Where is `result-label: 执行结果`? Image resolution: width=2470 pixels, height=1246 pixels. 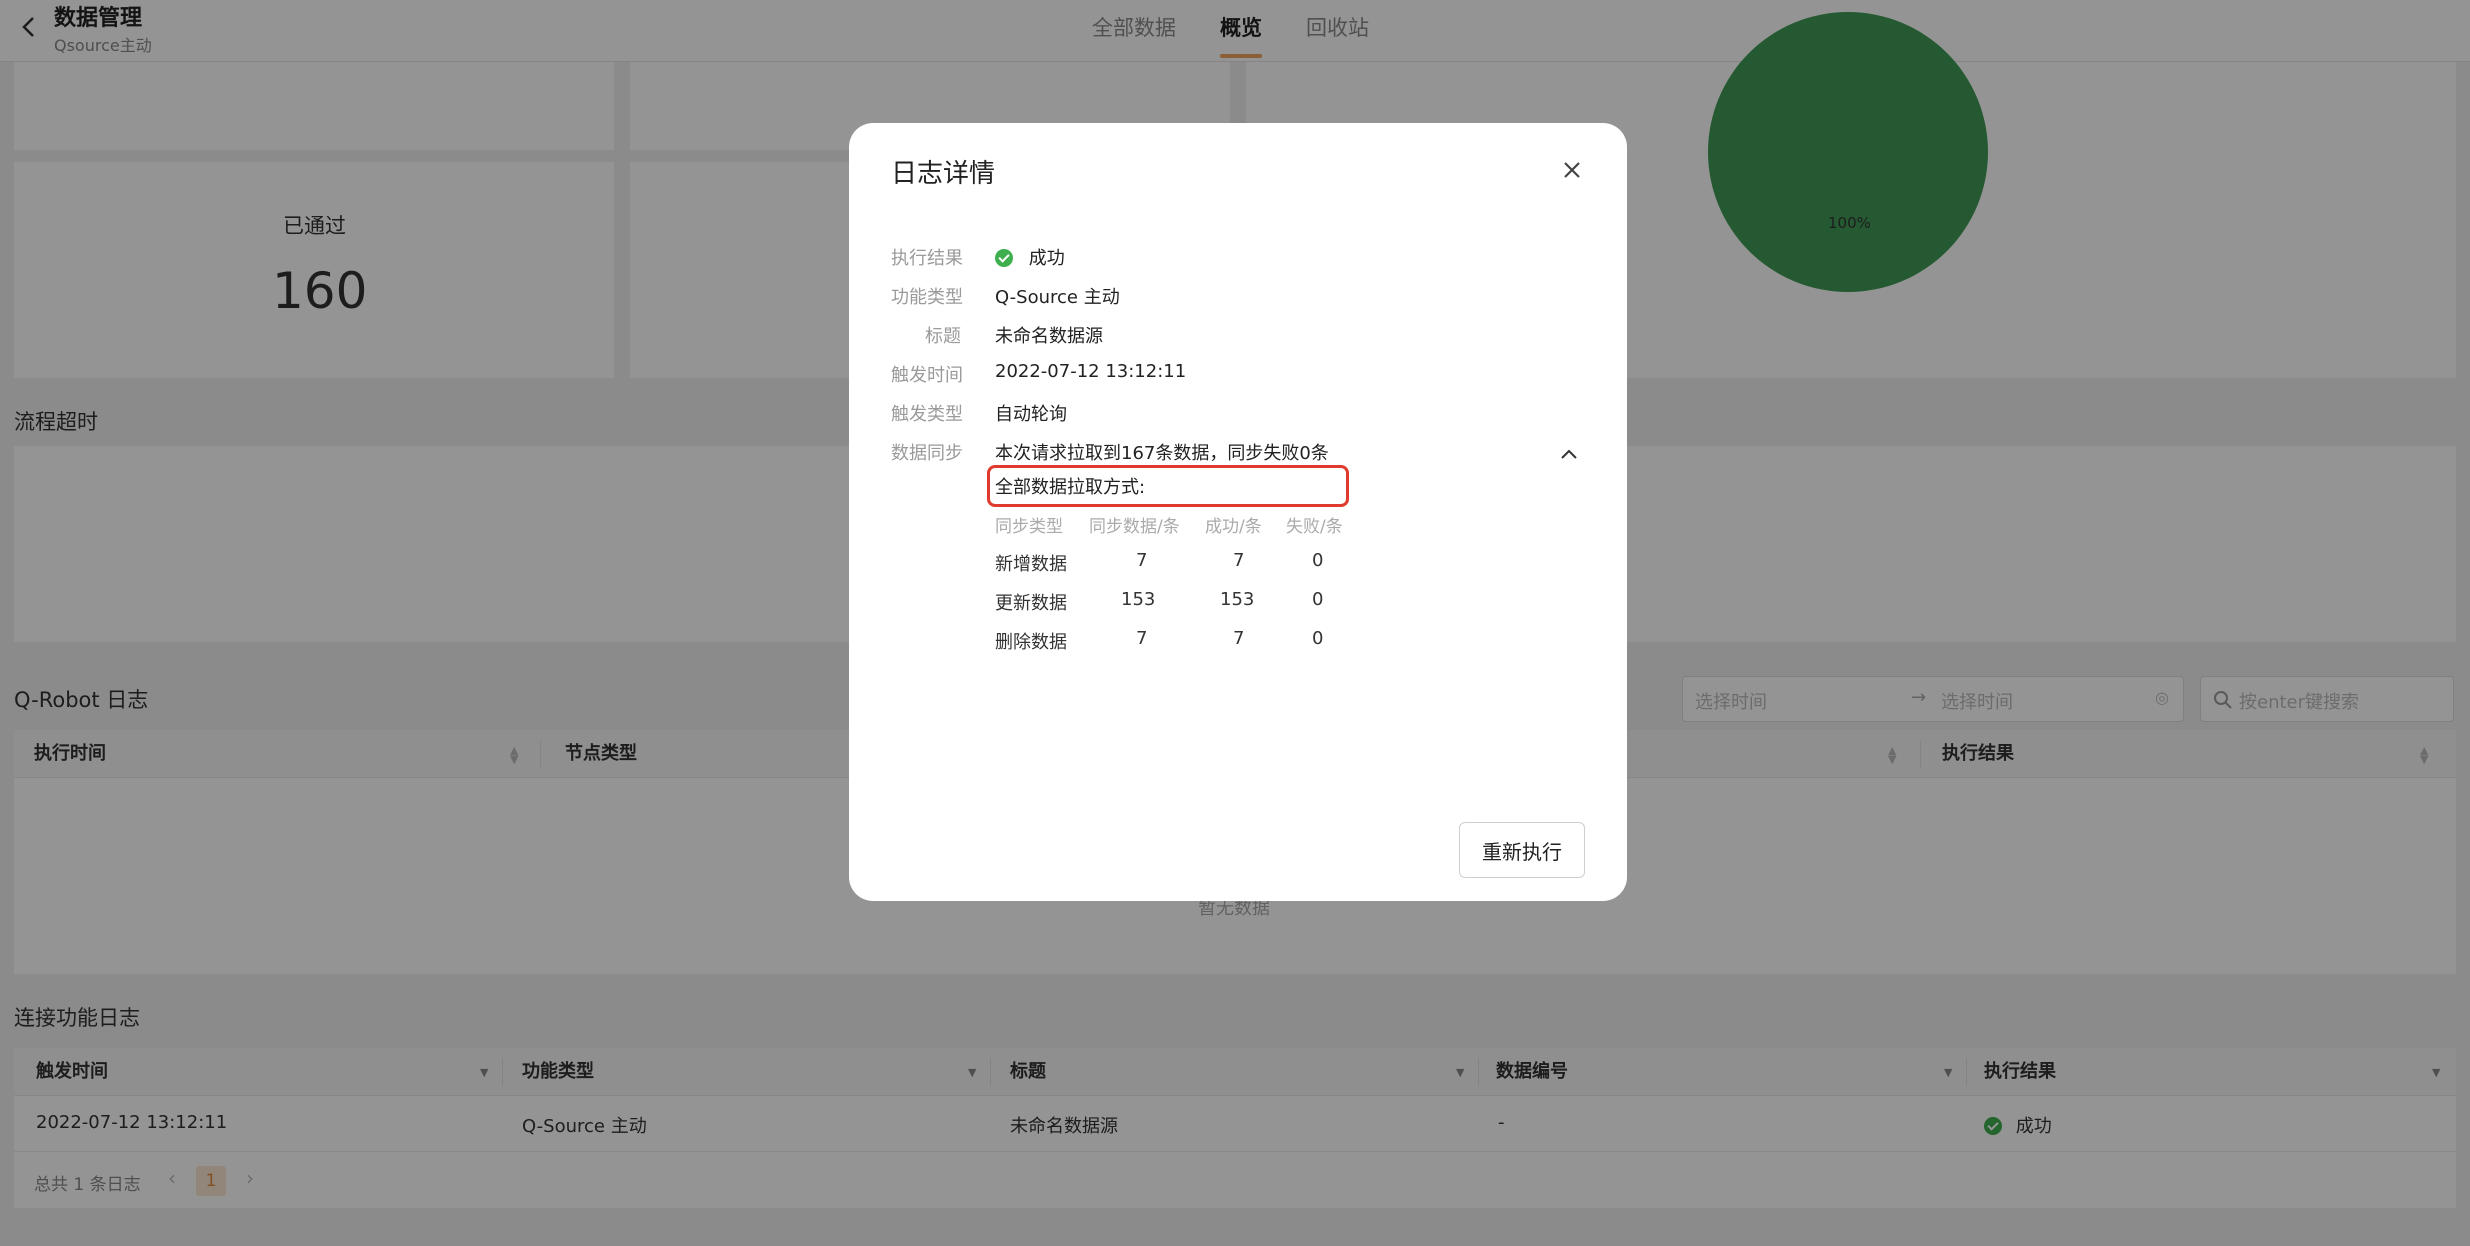
result-label: 执行结果 is located at coordinates (927, 258).